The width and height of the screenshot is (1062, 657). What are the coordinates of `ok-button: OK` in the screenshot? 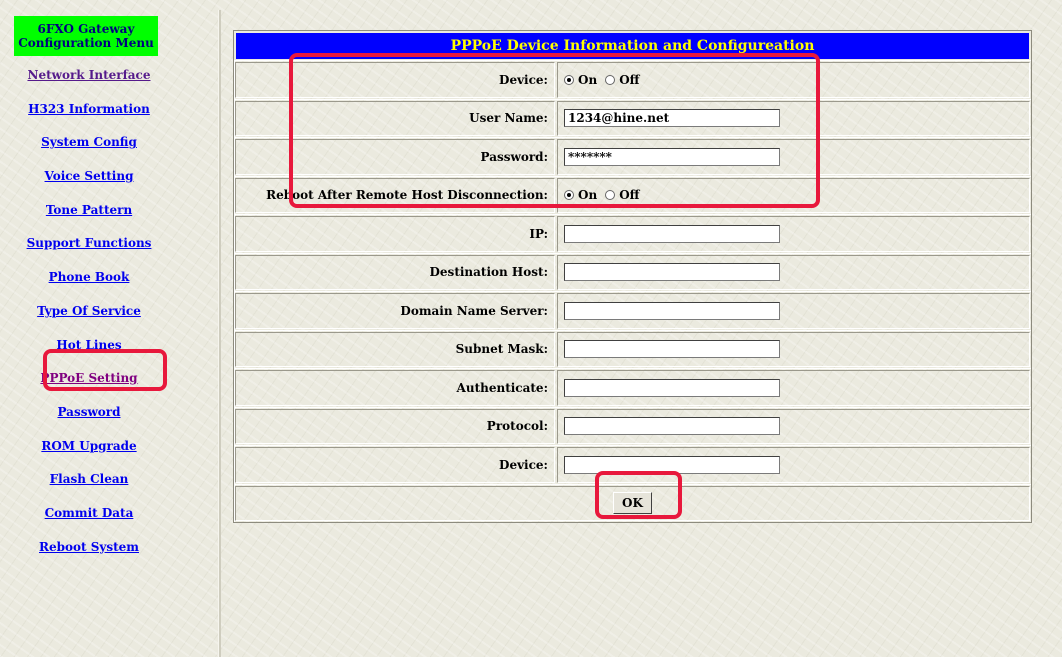 It's located at (632, 503).